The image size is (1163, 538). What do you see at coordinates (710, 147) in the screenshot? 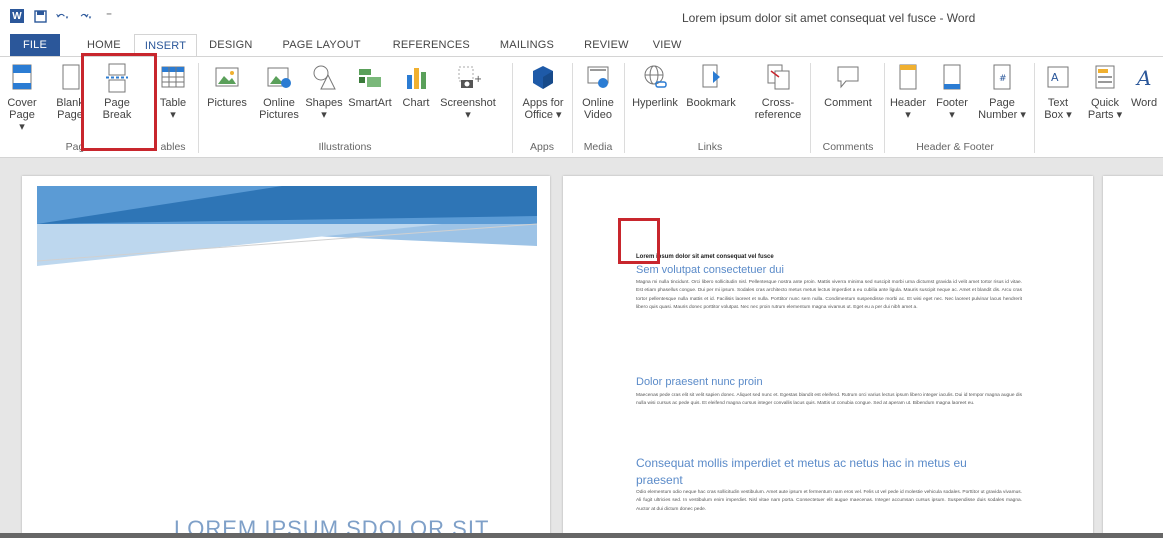
I see `group-label-links: Links` at bounding box center [710, 147].